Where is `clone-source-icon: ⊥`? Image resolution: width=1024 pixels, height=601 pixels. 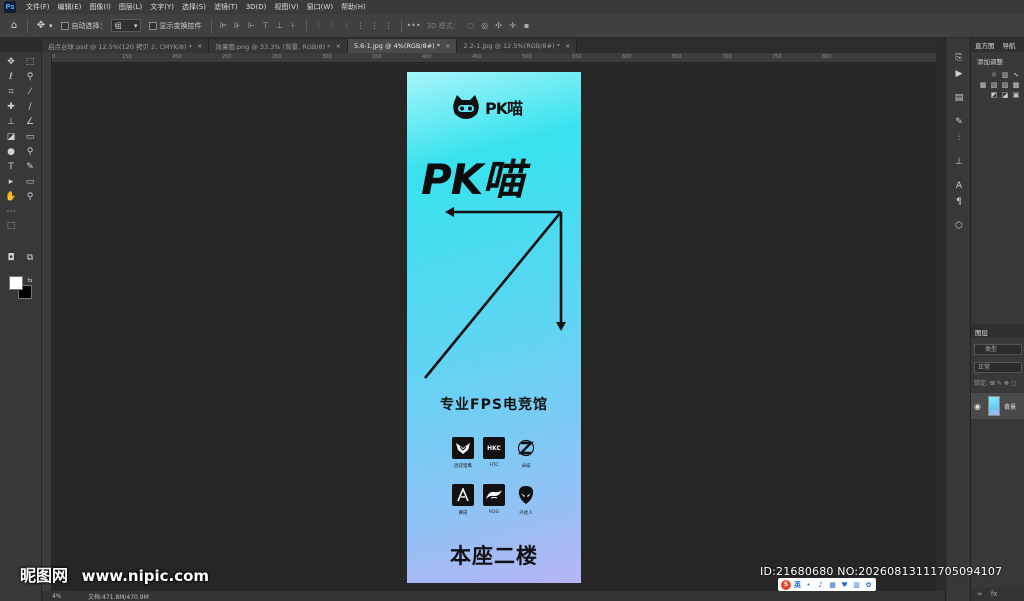 clone-source-icon: ⊥ is located at coordinates (959, 162).